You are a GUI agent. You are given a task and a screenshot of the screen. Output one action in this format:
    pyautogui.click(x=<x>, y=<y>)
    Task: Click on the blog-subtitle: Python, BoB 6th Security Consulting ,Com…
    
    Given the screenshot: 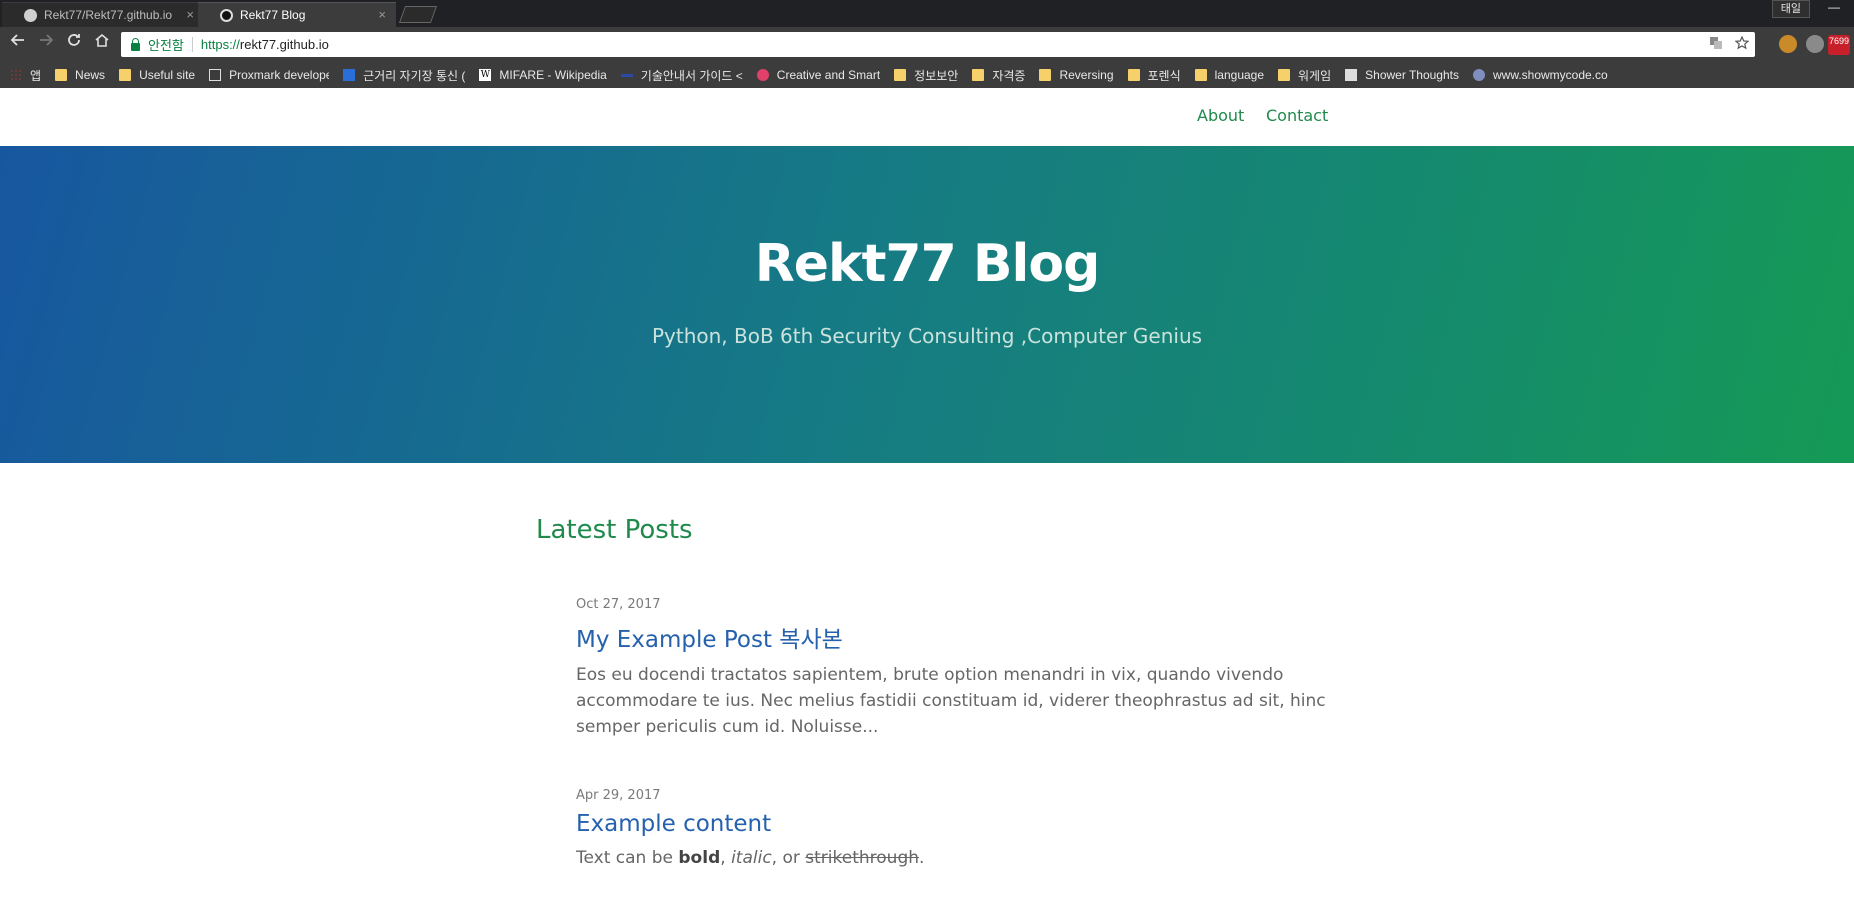 What is the action you would take?
    pyautogui.click(x=927, y=336)
    